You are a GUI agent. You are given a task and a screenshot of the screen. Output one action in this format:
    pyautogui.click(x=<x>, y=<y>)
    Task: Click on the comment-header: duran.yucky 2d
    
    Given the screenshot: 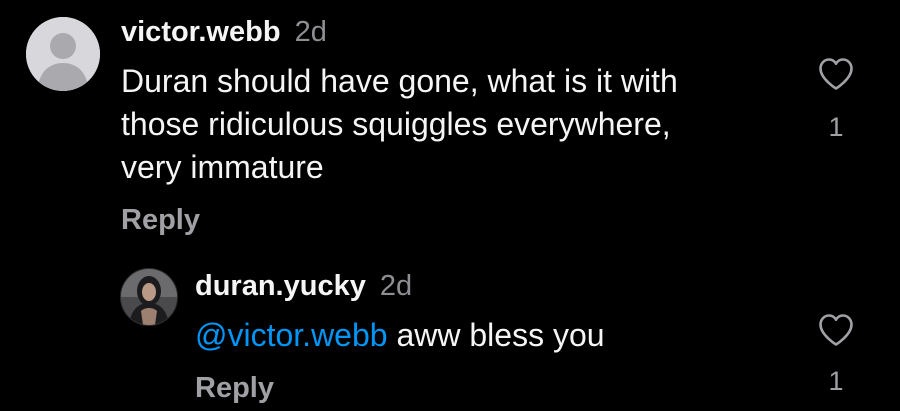 What is the action you would take?
    pyautogui.click(x=495, y=286)
    